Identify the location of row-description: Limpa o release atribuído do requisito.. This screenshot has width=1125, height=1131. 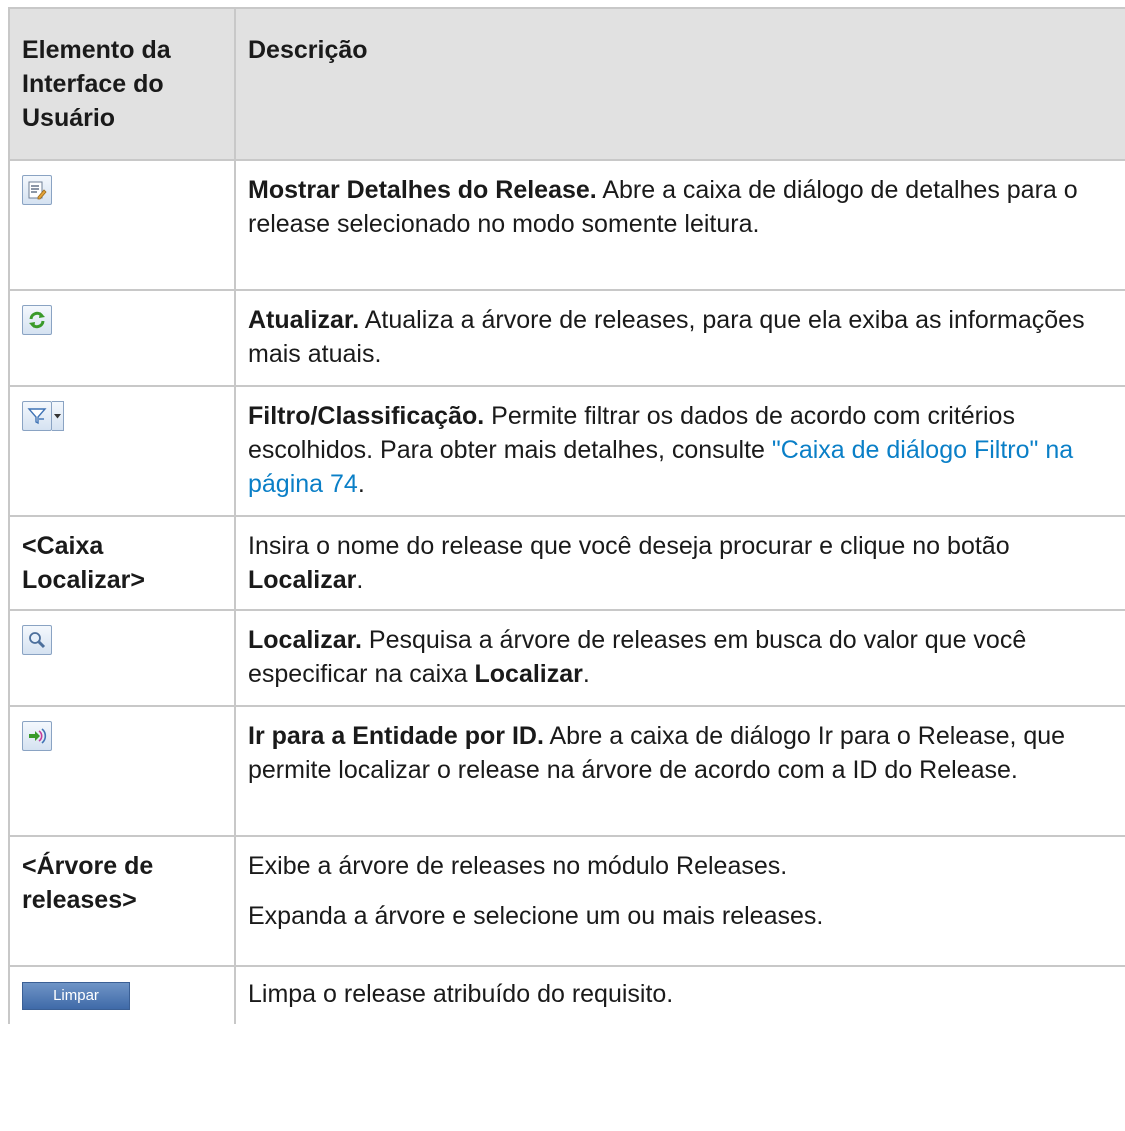
(461, 994).